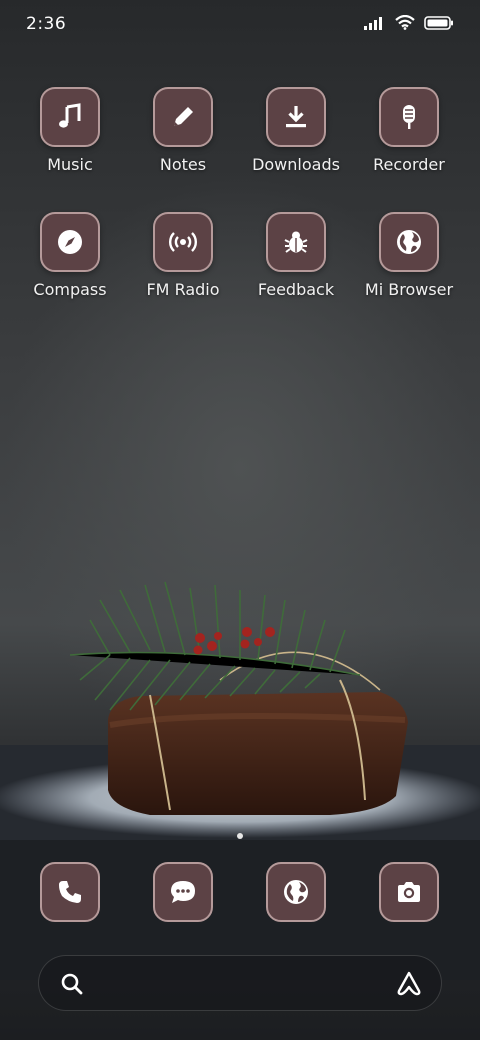 The height and width of the screenshot is (1040, 480). I want to click on app-music: Music, so click(70, 130).